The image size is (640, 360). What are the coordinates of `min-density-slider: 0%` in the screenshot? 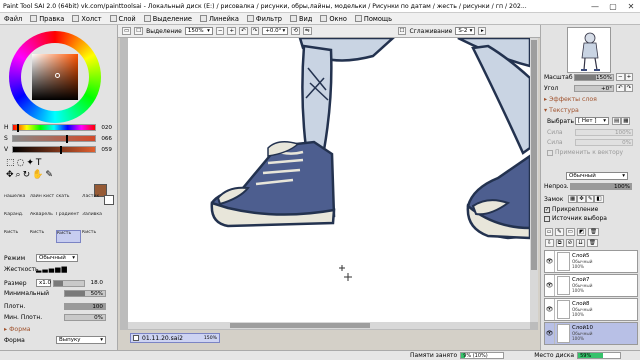 It's located at (85, 317).